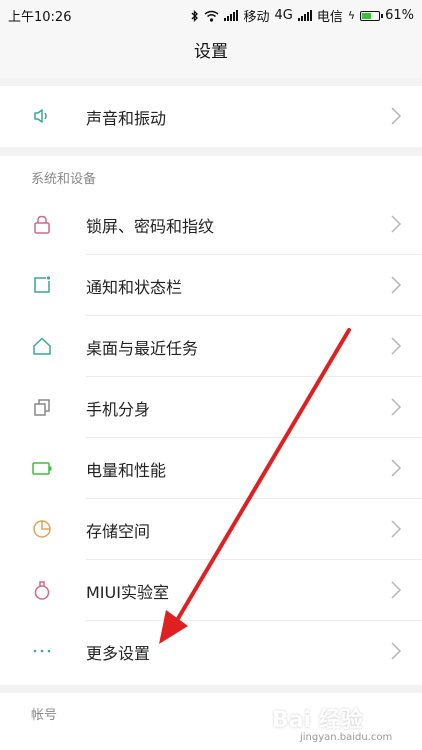  I want to click on settings-item-battery: 电量和性能, so click(211, 468).